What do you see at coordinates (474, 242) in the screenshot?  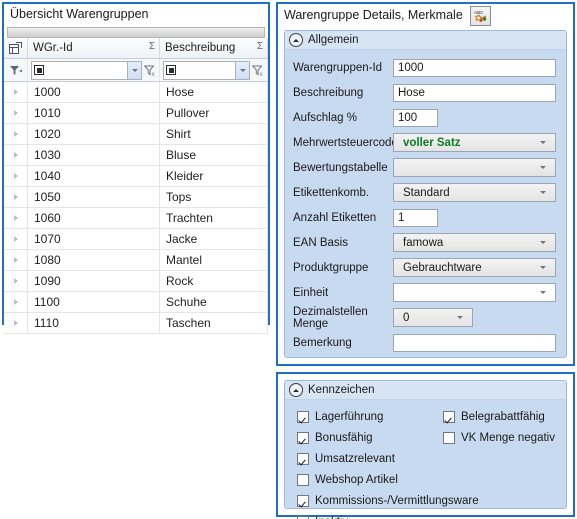 I see `select-ean-basis: famowa` at bounding box center [474, 242].